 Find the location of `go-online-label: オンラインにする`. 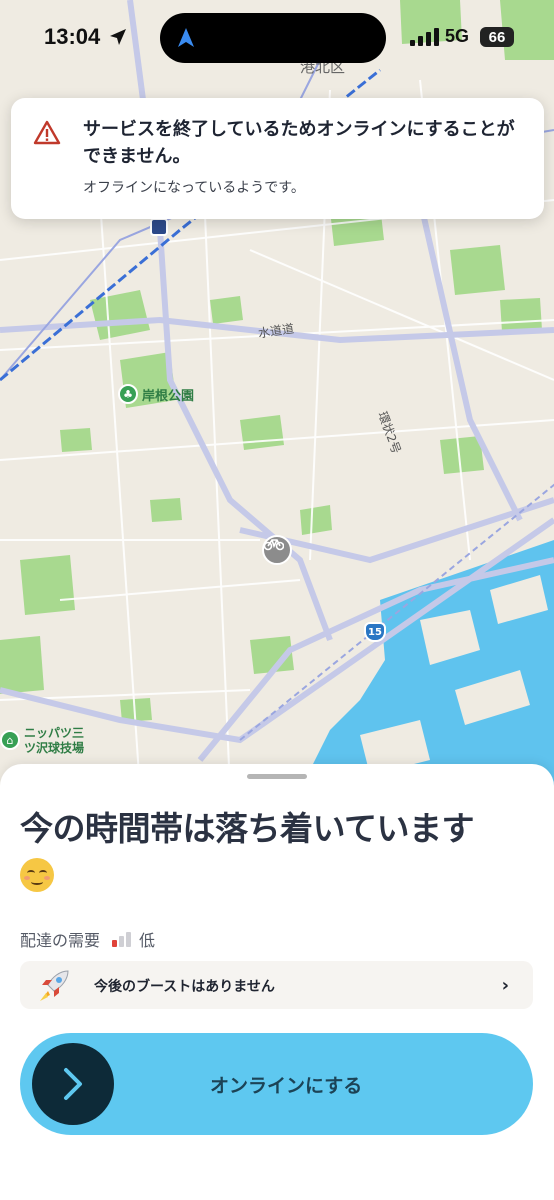

go-online-label: オンラインにする is located at coordinates (286, 1086).